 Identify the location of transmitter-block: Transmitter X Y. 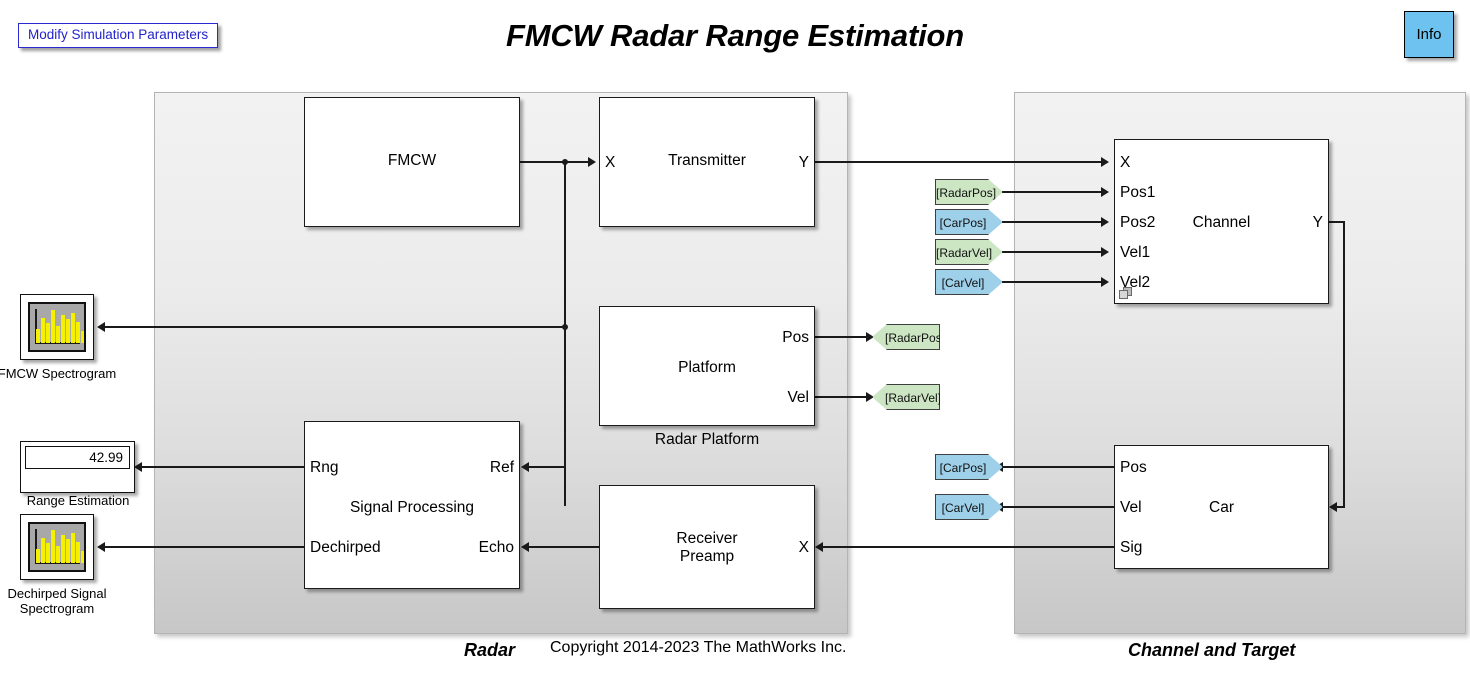
(707, 162).